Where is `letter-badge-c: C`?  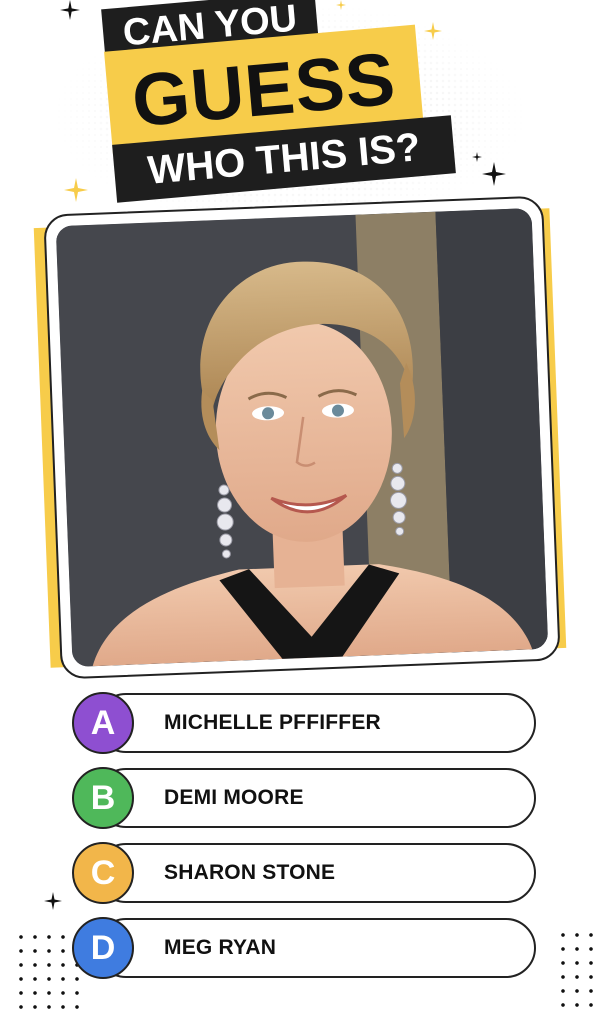
letter-badge-c: C is located at coordinates (103, 873).